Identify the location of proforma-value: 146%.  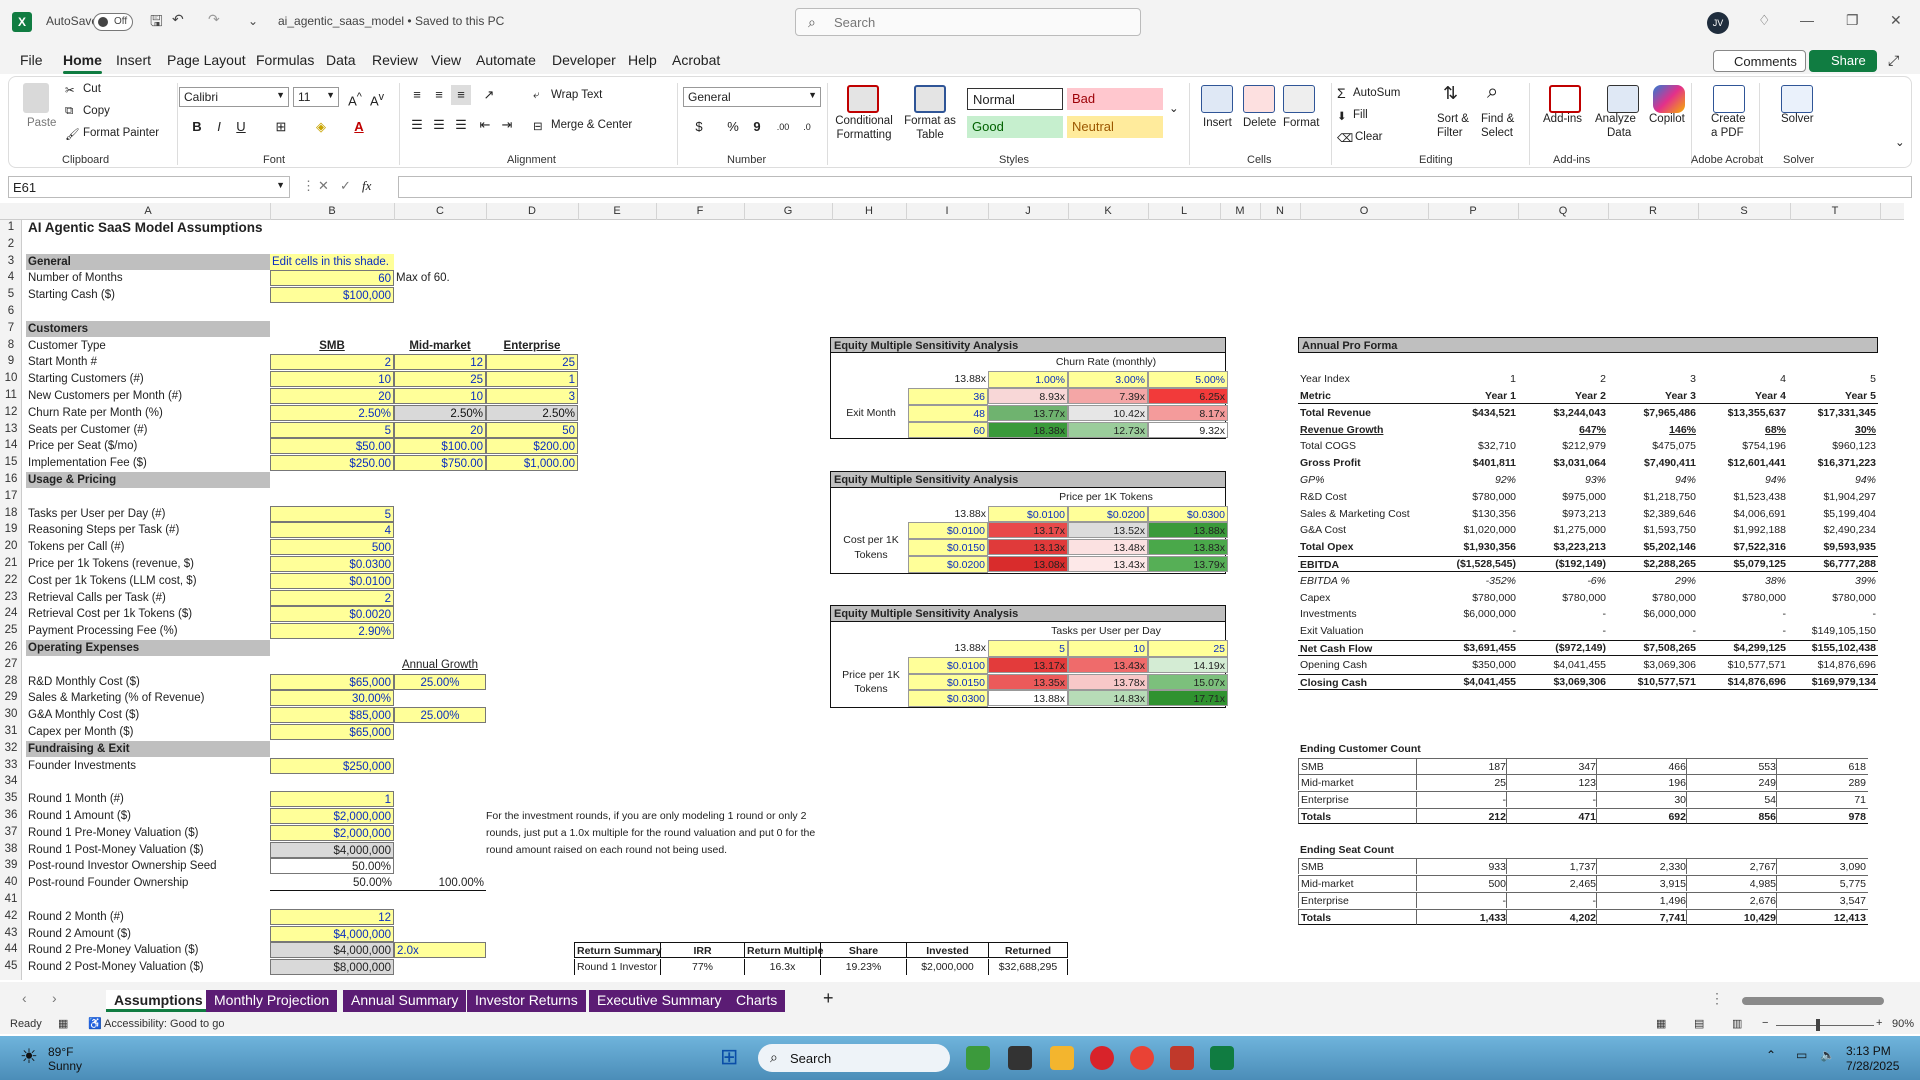
(1653, 430).